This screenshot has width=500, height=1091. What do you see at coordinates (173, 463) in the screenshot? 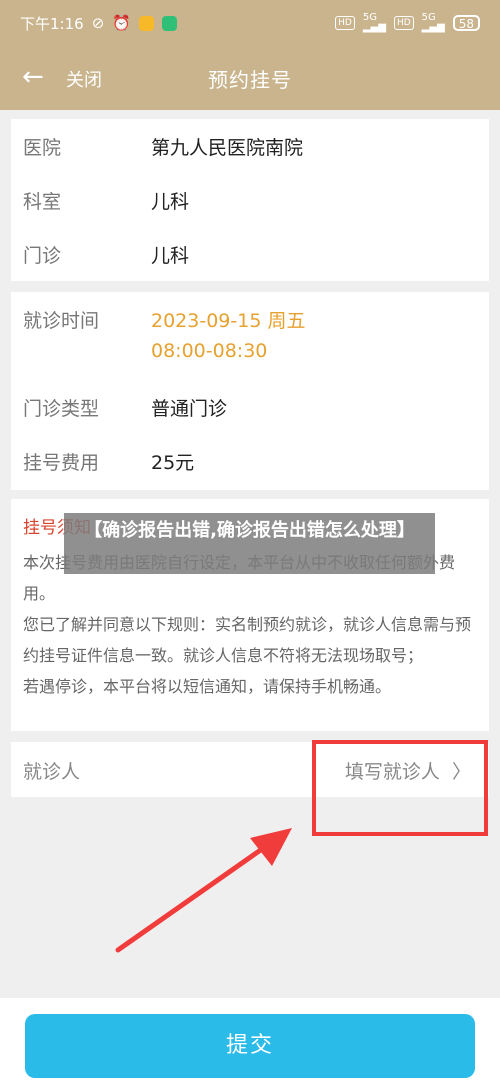
I see `fee-value: 25元` at bounding box center [173, 463].